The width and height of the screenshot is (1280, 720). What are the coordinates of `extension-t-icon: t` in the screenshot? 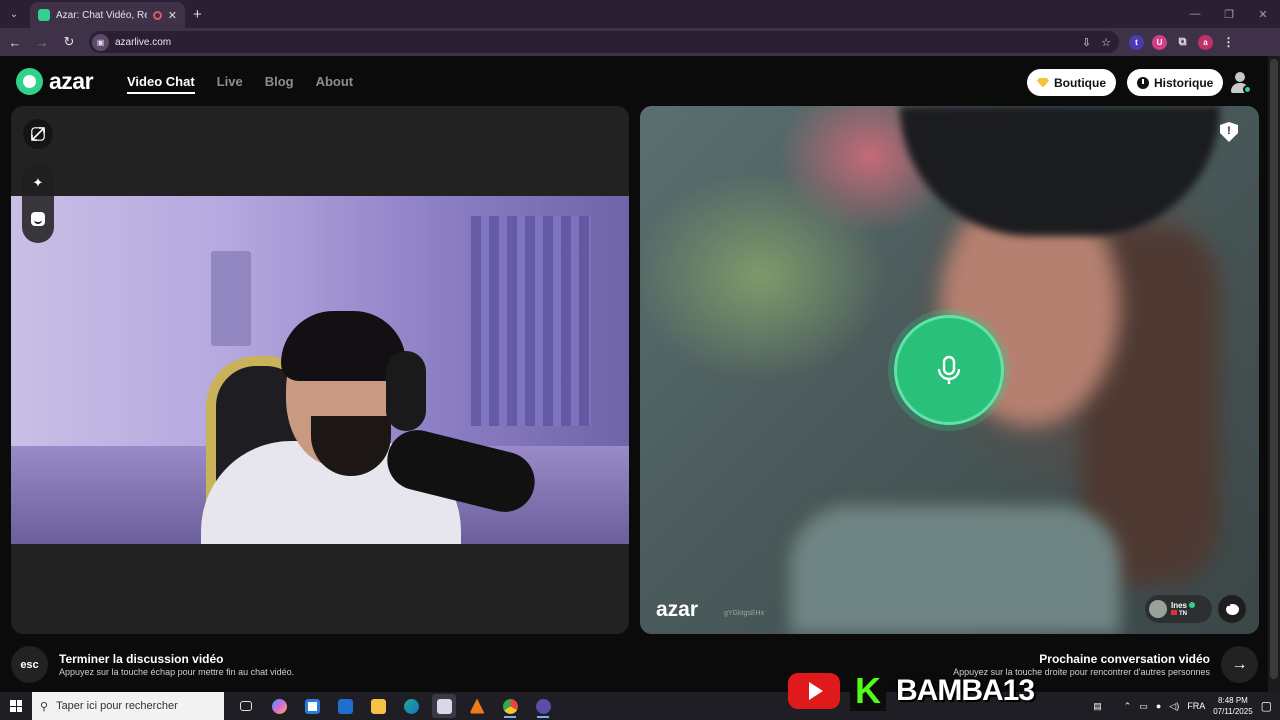 It's located at (1136, 42).